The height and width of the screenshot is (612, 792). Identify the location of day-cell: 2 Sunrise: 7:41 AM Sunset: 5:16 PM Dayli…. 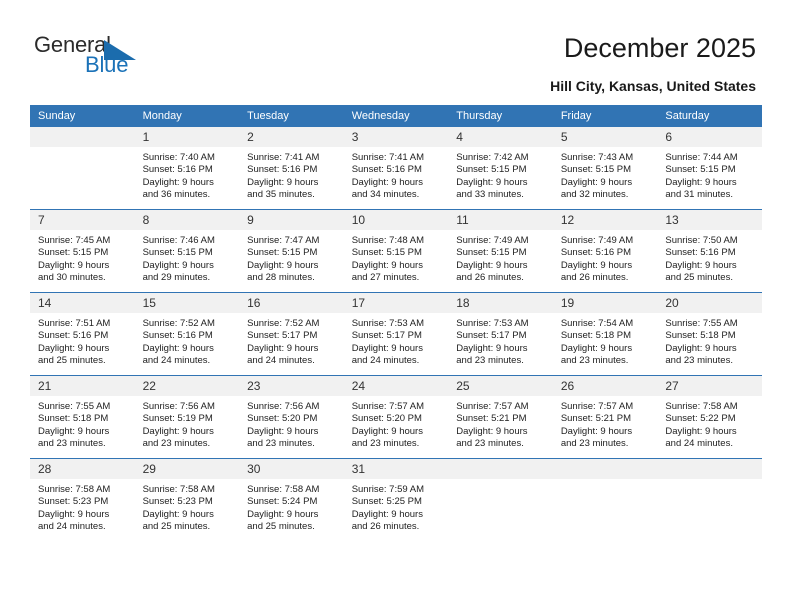
(291, 168).